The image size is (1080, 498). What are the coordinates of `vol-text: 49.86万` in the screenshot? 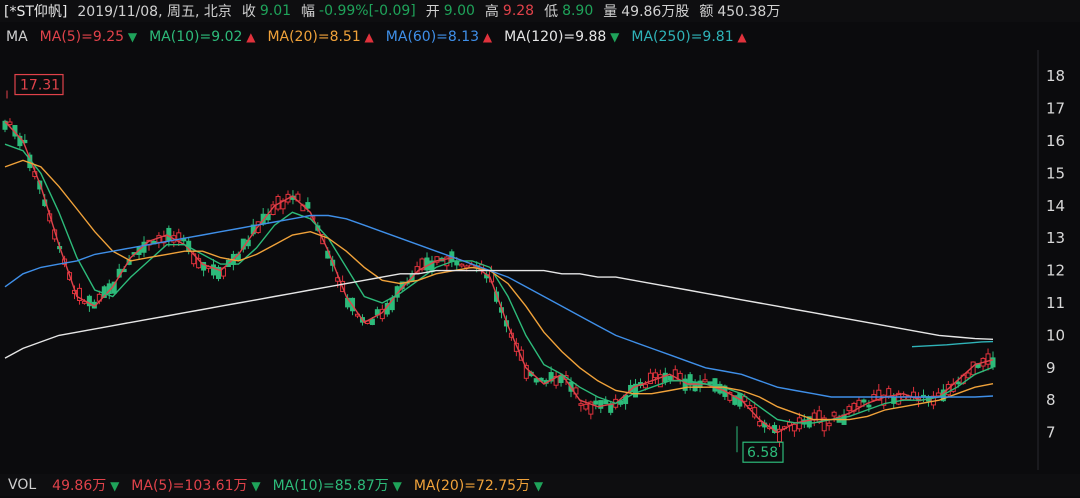 It's located at (79, 486).